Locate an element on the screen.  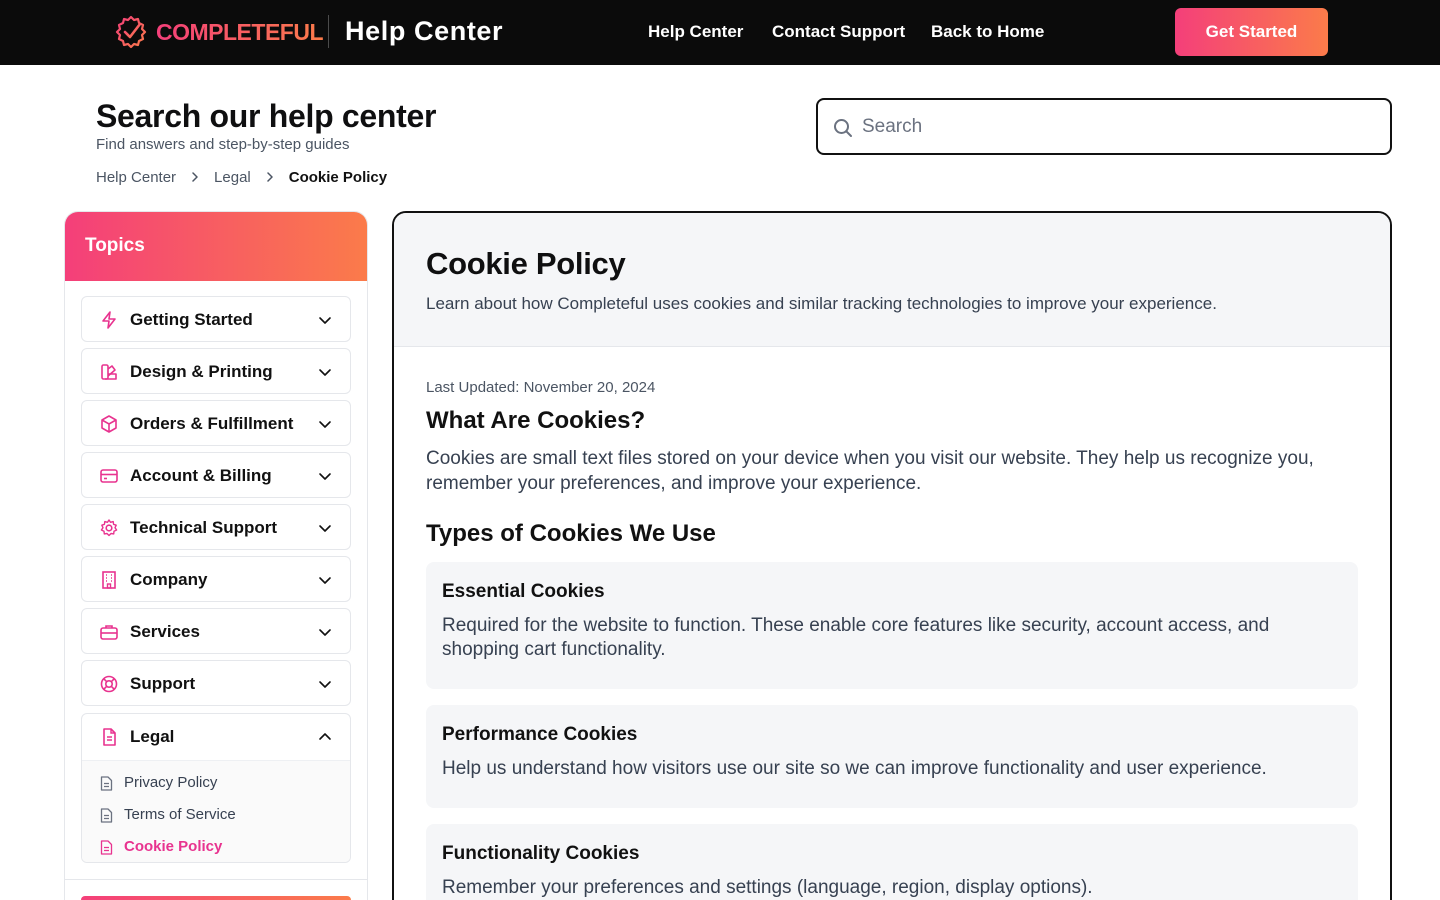
topic-label: Getting Started is located at coordinates (191, 319).